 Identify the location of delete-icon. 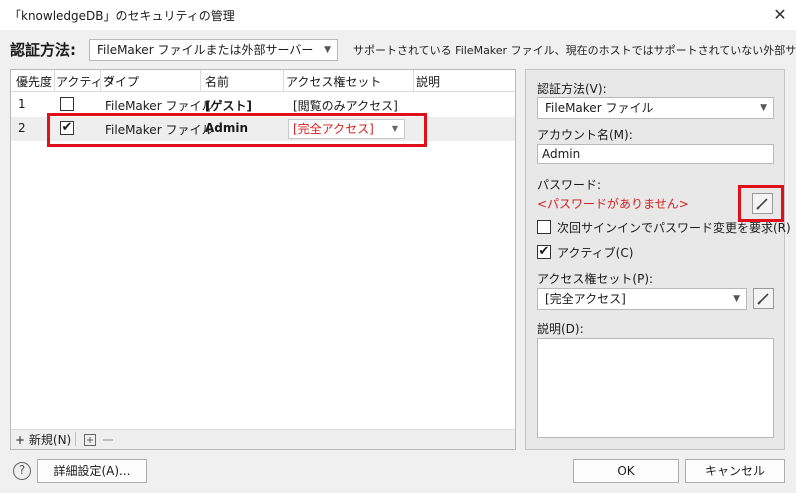
(108, 440).